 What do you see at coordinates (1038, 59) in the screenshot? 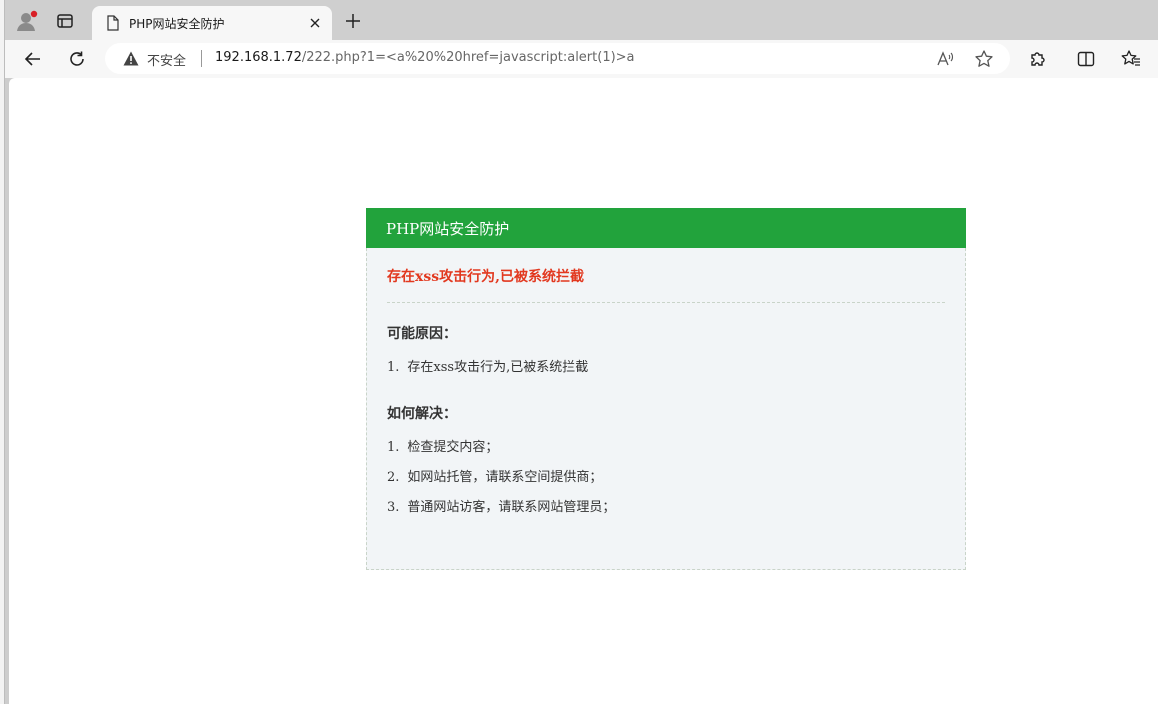
I see `extensions-puzzle-icon` at bounding box center [1038, 59].